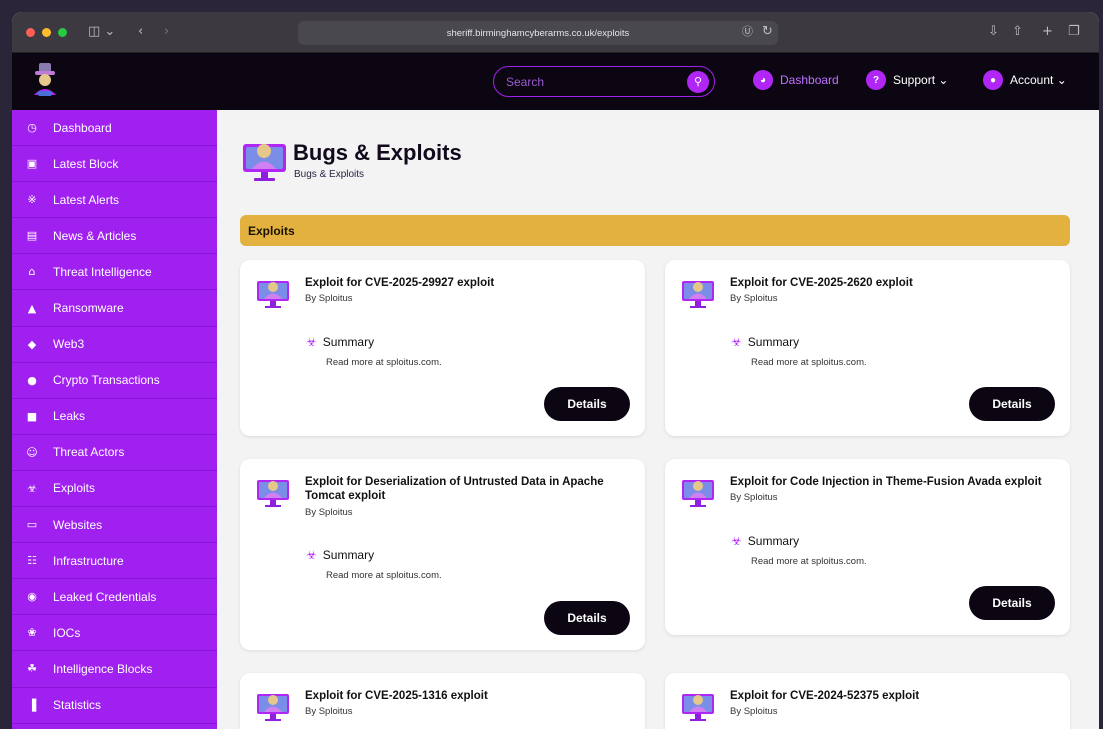  What do you see at coordinates (166, 32) in the screenshot?
I see `forward-icon: ›` at bounding box center [166, 32].